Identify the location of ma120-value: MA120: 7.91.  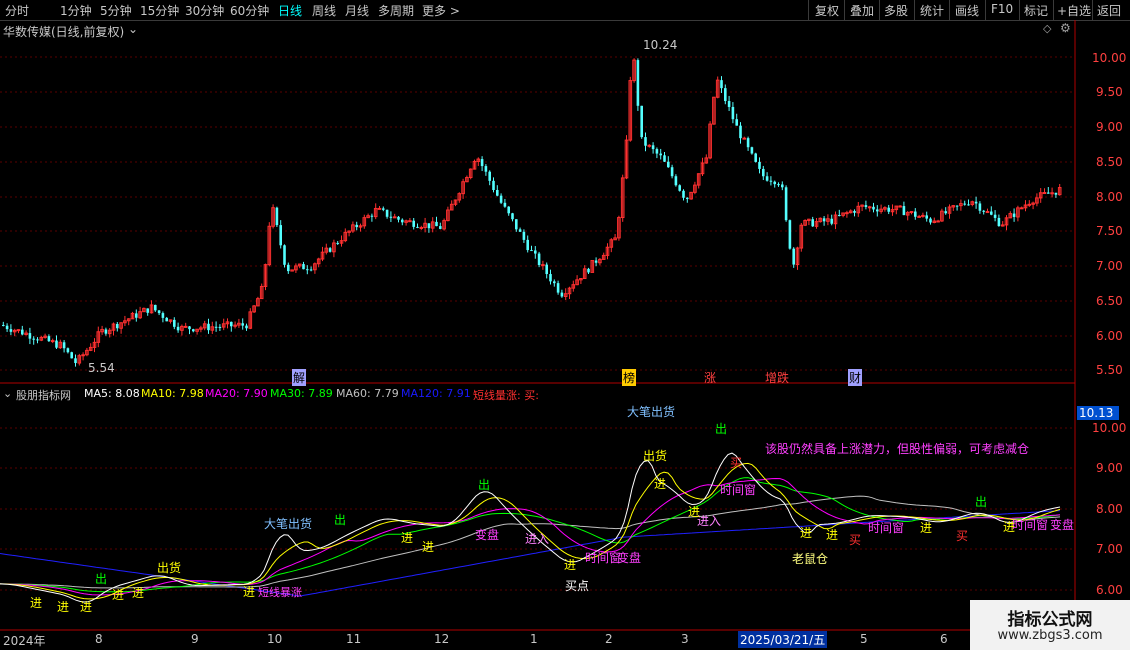
(436, 393).